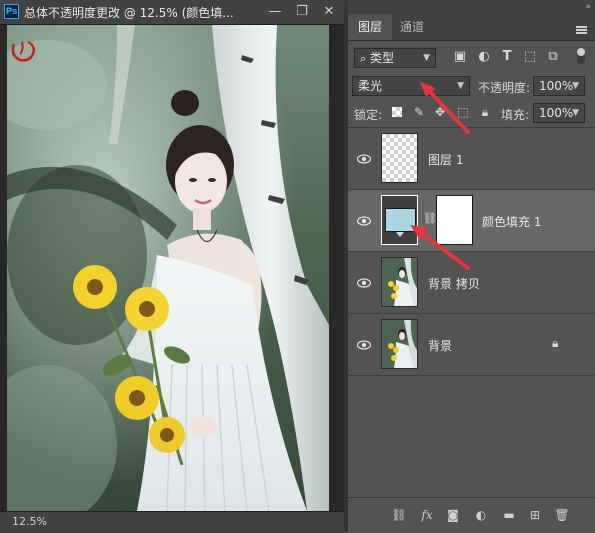 The width and height of the screenshot is (595, 533). I want to click on tab-channels: 通道, so click(412, 27).